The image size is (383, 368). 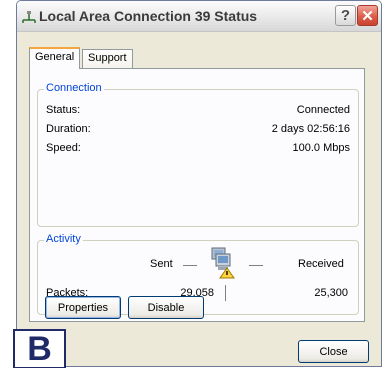 What do you see at coordinates (367, 15) in the screenshot?
I see `close-window-button: ✕` at bounding box center [367, 15].